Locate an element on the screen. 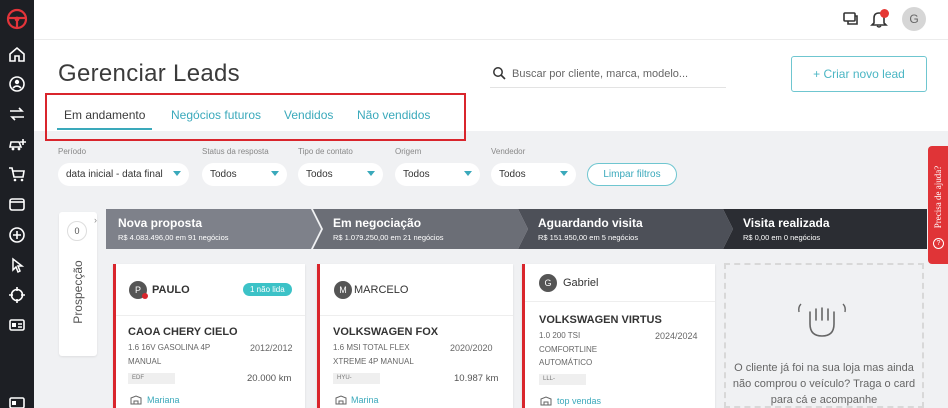 The image size is (948, 408). filter-status: Todos is located at coordinates (244, 174).